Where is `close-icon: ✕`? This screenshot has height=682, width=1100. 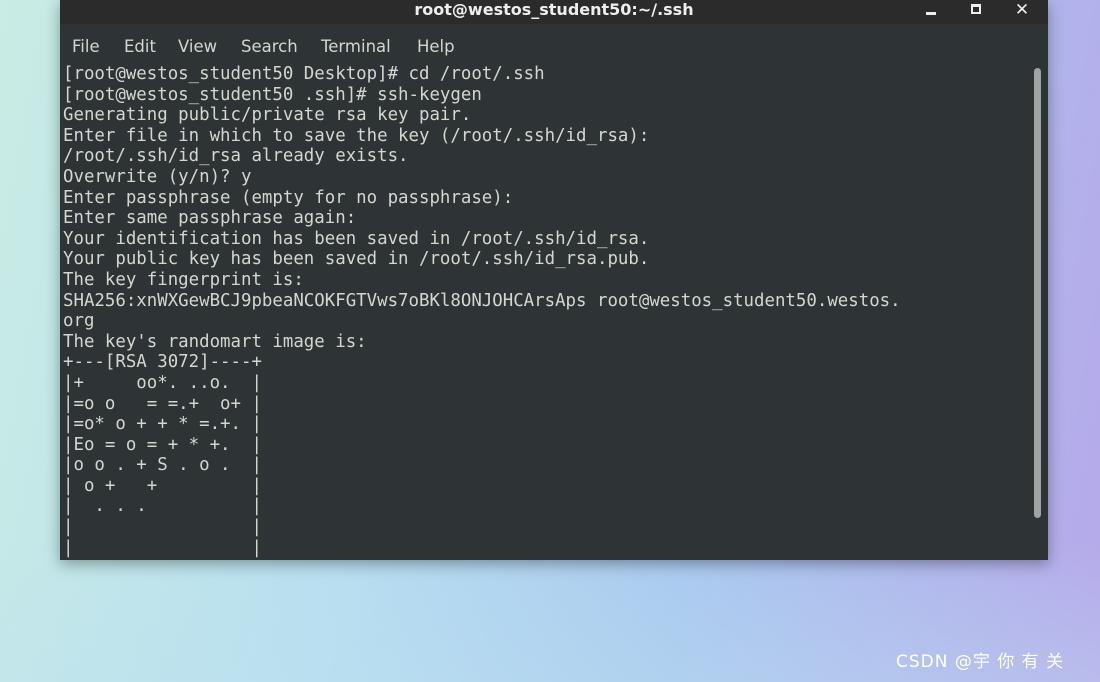
close-icon: ✕ is located at coordinates (1022, 10).